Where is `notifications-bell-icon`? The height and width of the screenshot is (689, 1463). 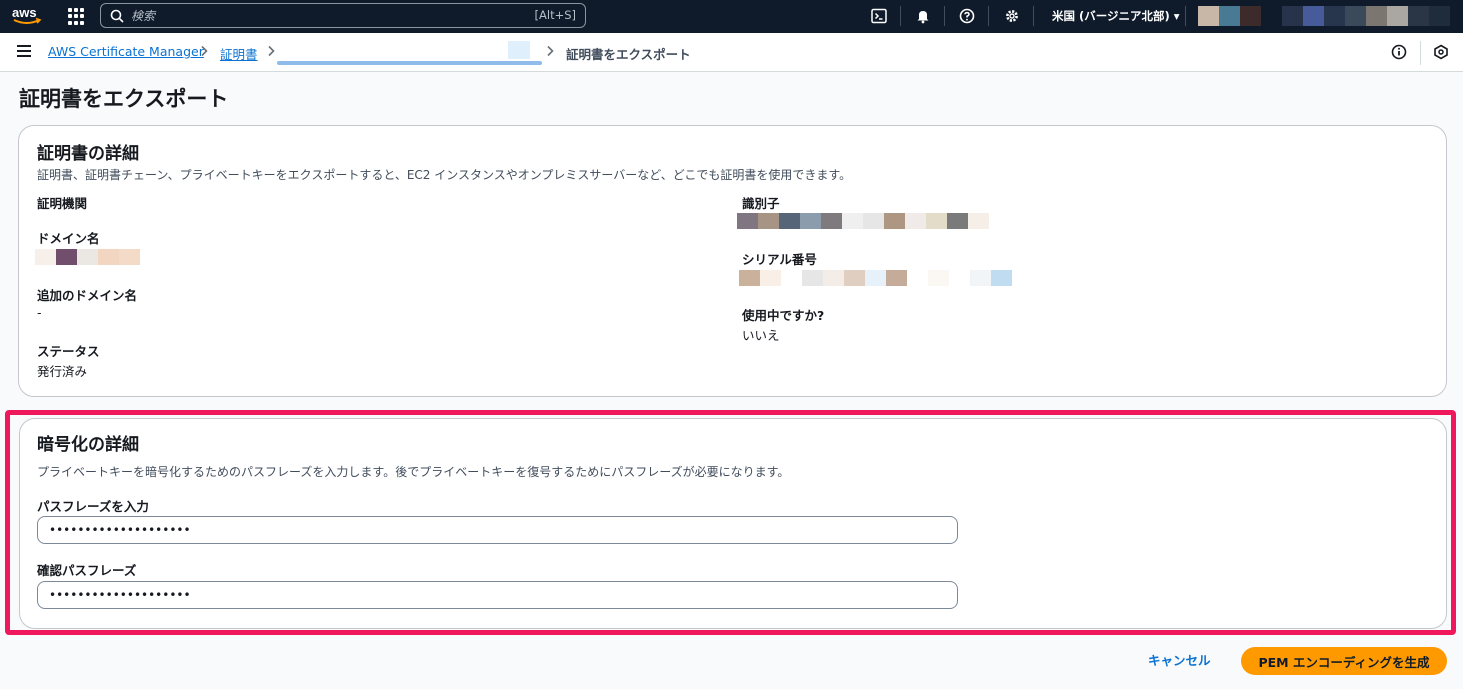 notifications-bell-icon is located at coordinates (923, 16).